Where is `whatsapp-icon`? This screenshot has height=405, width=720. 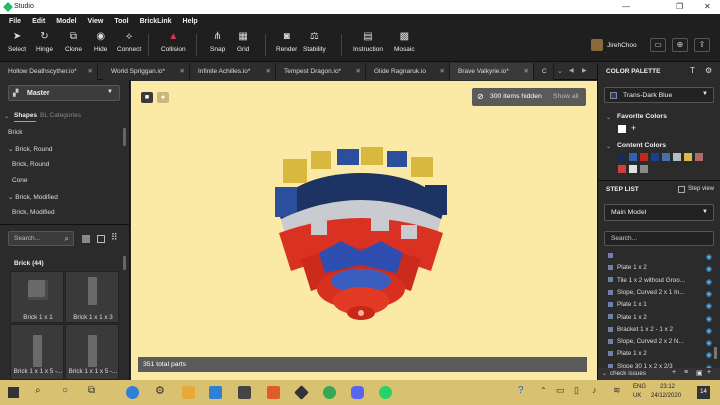 whatsapp-icon is located at coordinates (385, 392).